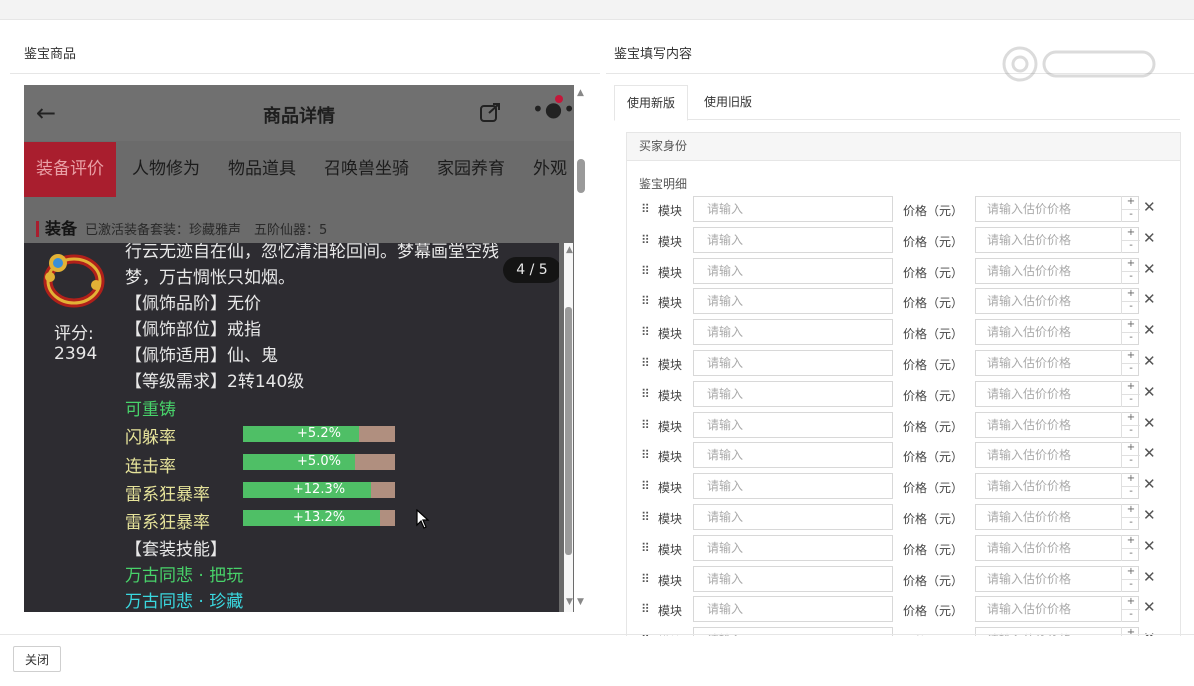  I want to click on popup-scrollbar, so click(568, 427).